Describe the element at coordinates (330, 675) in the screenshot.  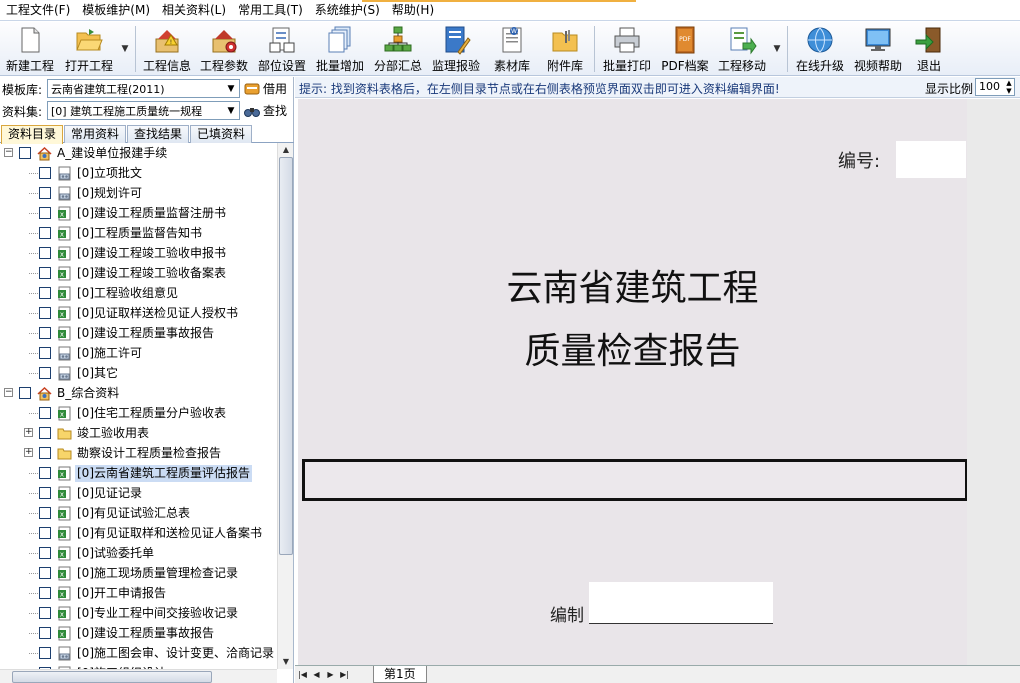
I see `next-sheet-icon: ▶` at that location.